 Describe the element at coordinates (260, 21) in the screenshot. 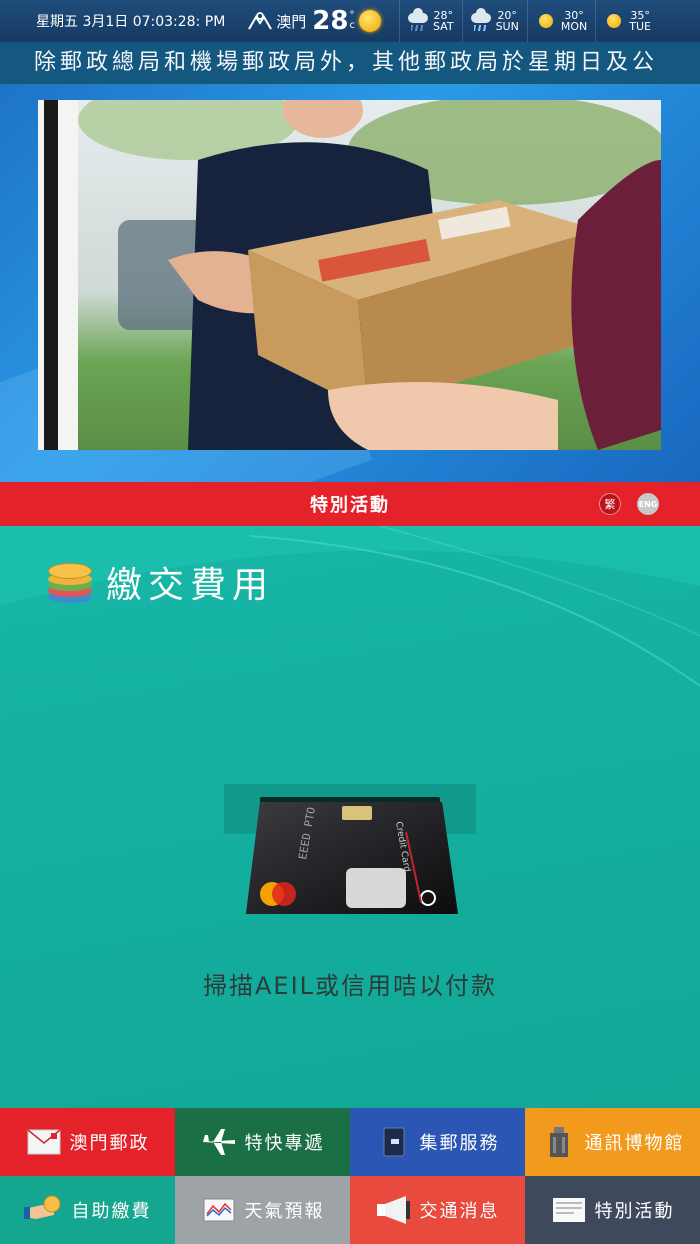

I see `macau-logo-icon` at that location.